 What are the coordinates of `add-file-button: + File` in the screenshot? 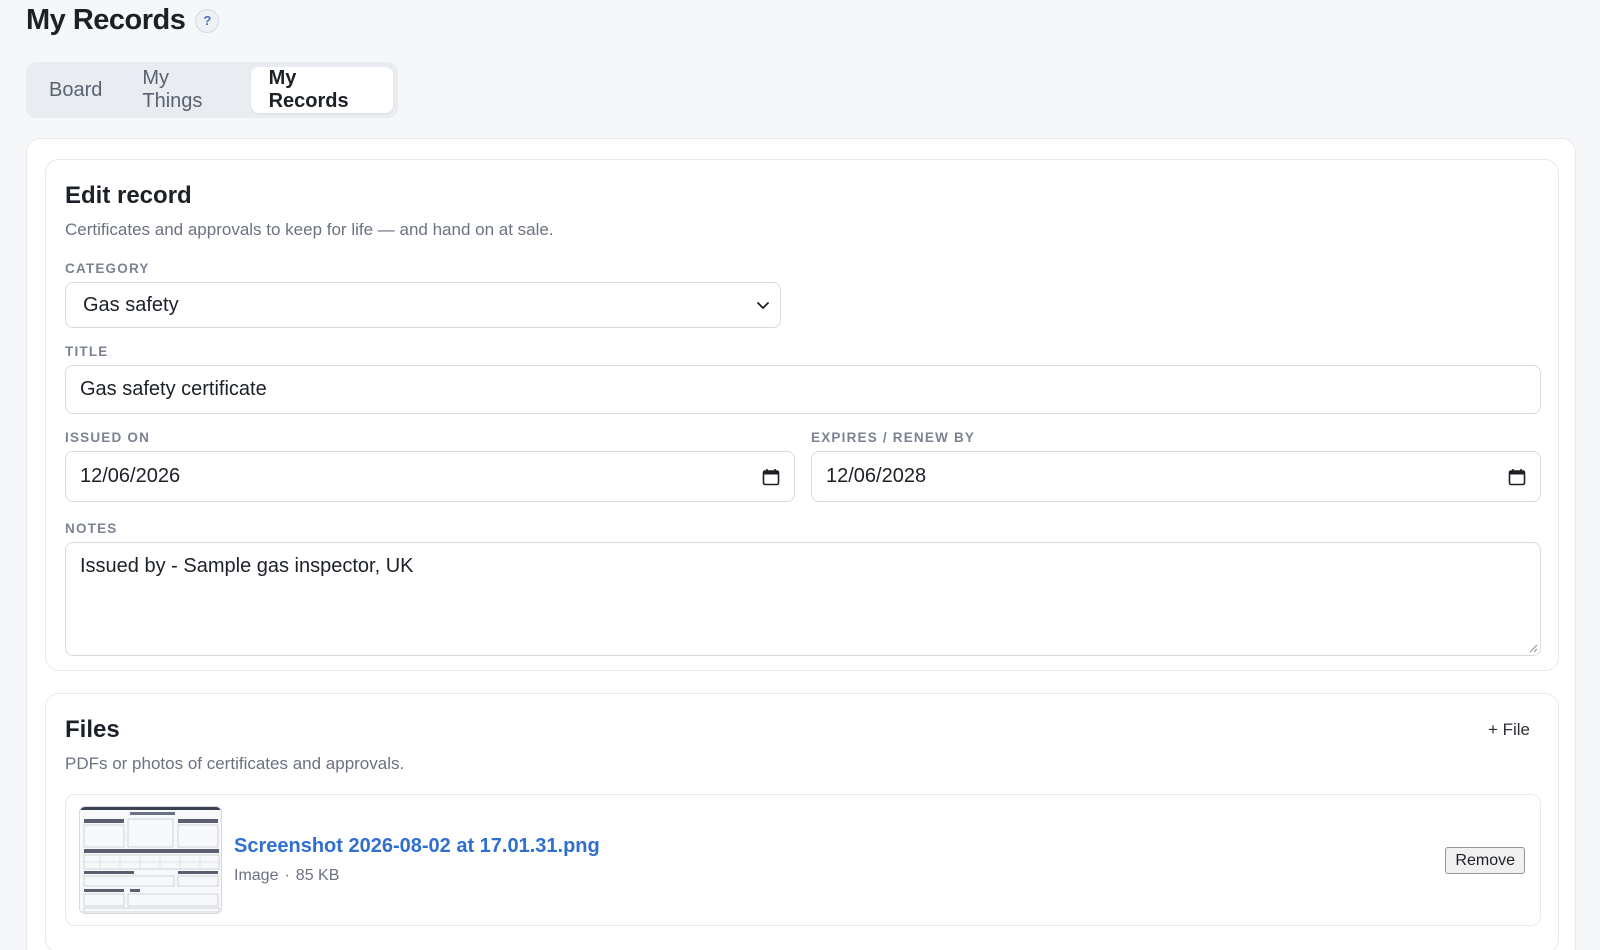 It's located at (1509, 730).